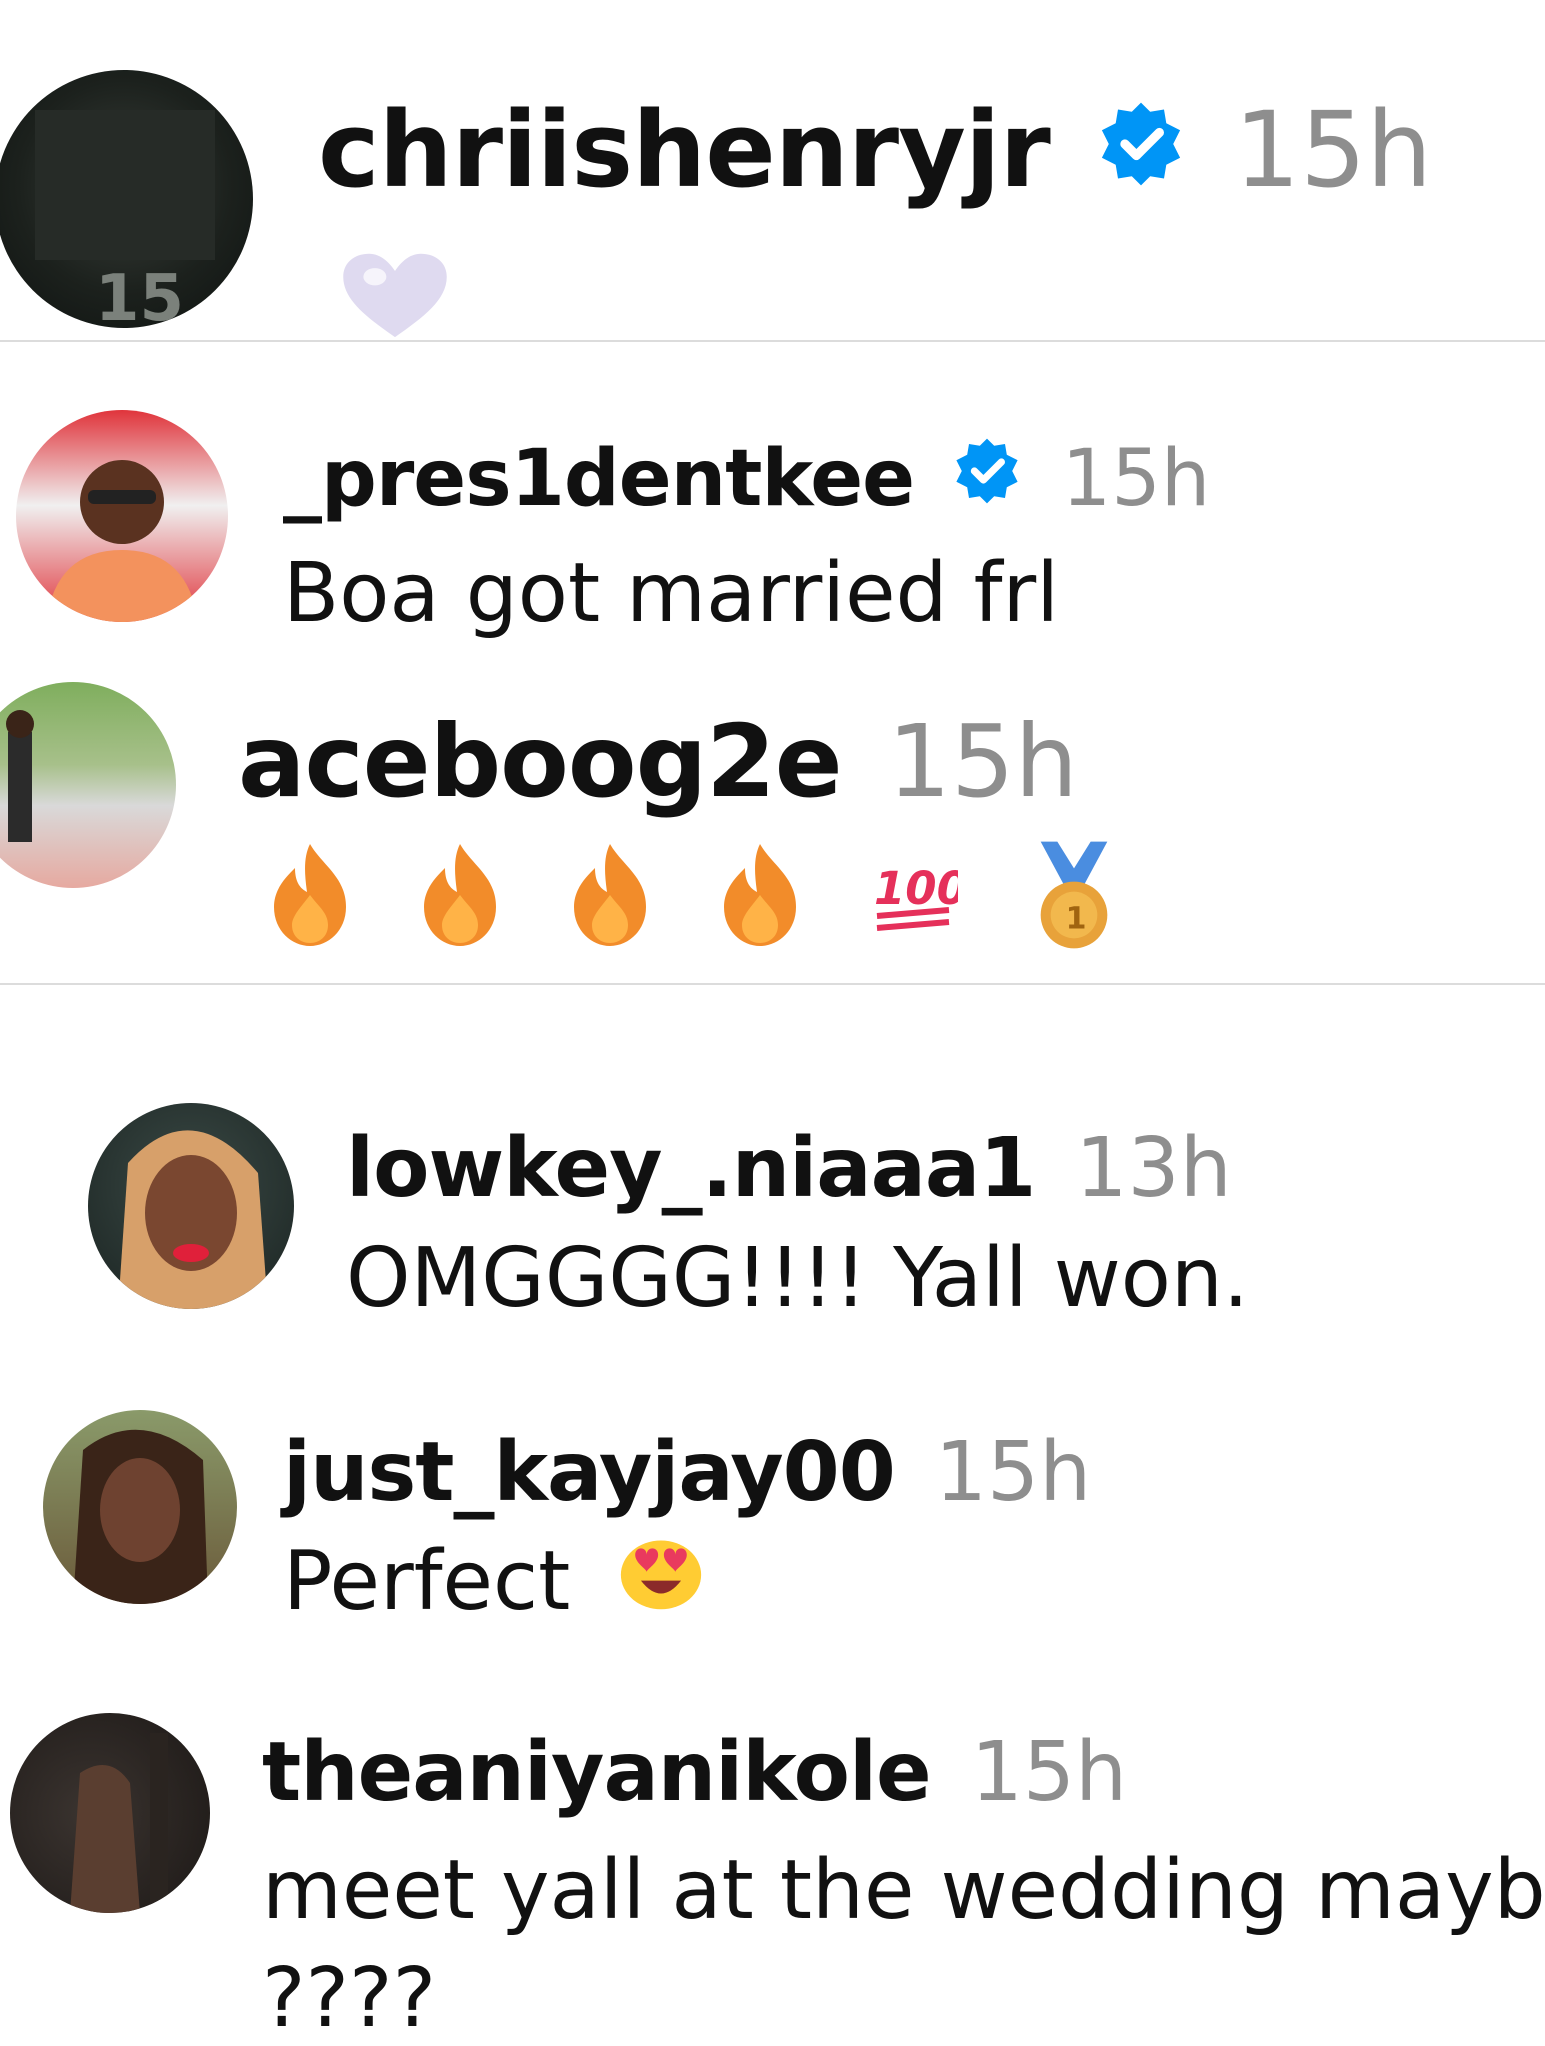  I want to click on comment-text: Perfect, so click(493, 1585).